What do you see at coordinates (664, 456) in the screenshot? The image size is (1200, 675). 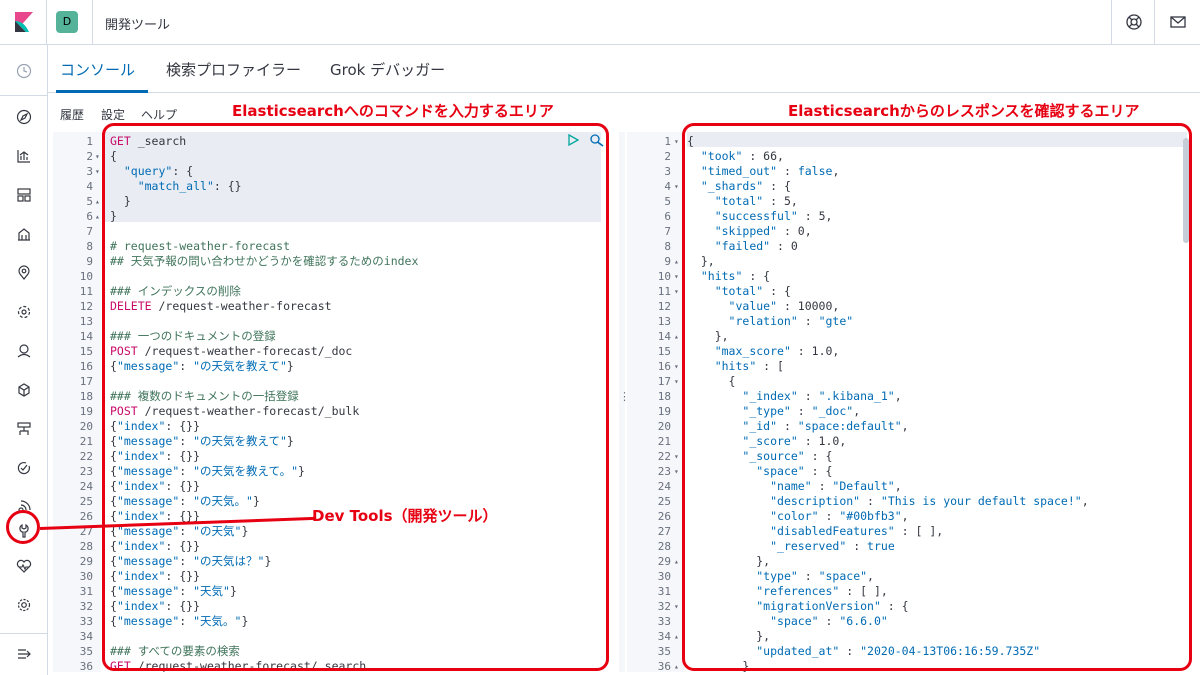 I see `line-number: 22` at bounding box center [664, 456].